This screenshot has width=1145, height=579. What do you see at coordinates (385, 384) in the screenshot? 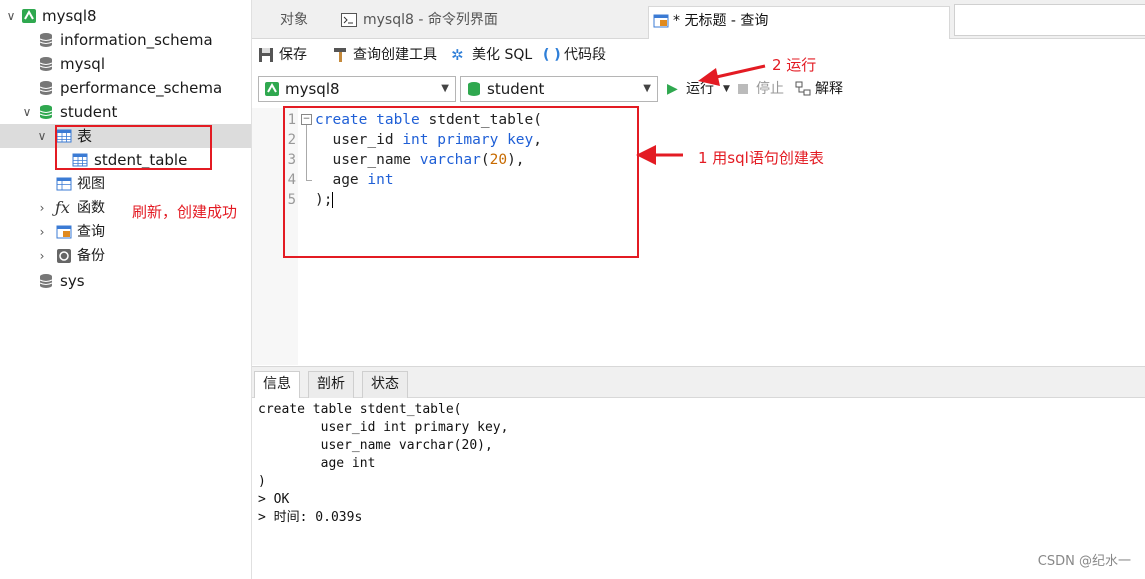
I see `tab-status: 状态` at bounding box center [385, 384].